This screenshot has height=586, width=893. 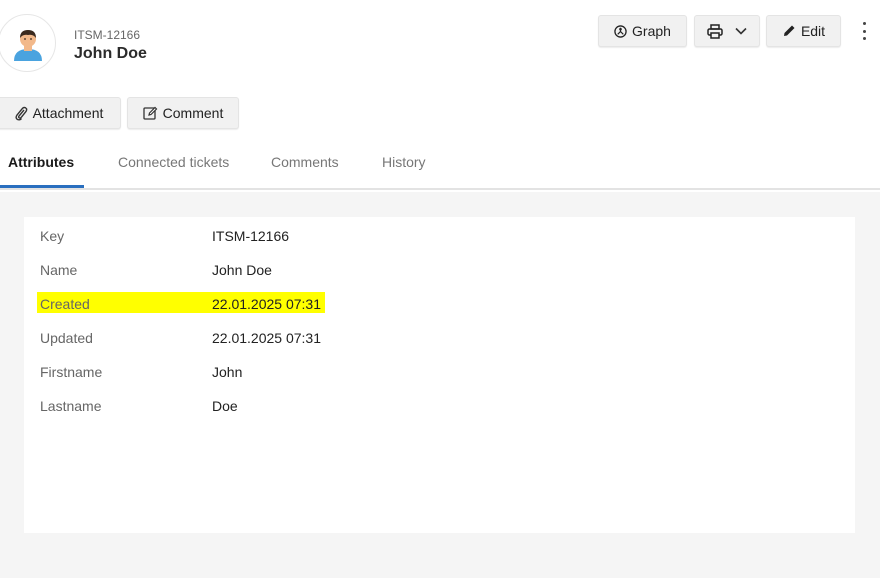 What do you see at coordinates (173, 162) in the screenshot?
I see `tab-connected-tickets: Connected tickets` at bounding box center [173, 162].